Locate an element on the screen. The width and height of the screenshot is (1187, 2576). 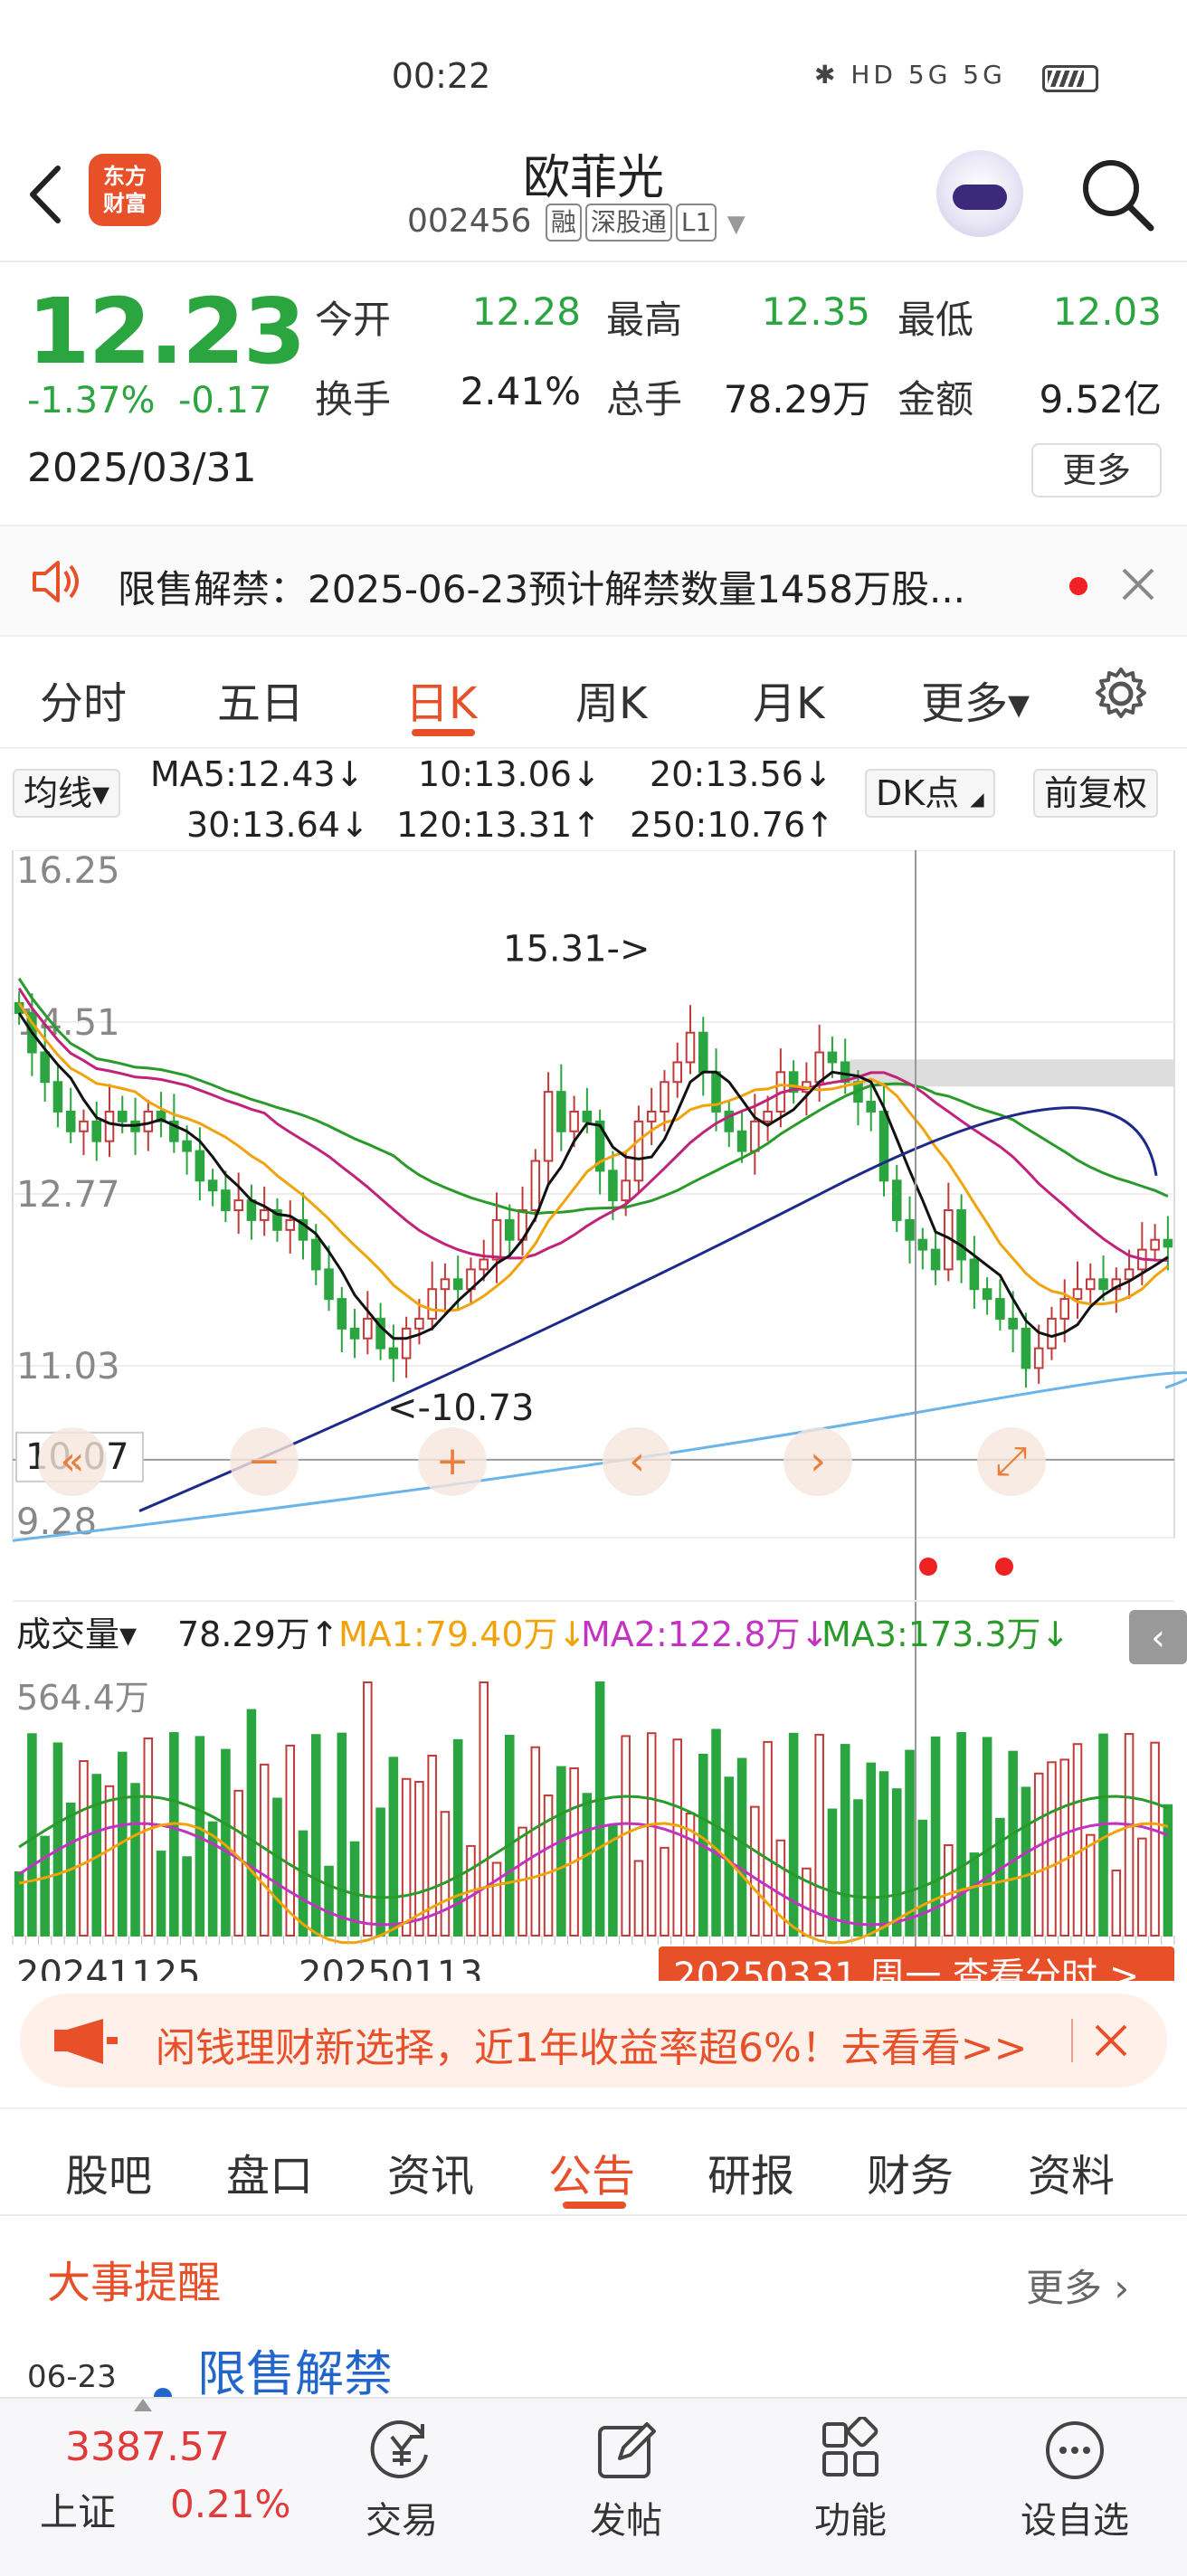
volume-max-label: 564.4万 is located at coordinates (82, 1698).